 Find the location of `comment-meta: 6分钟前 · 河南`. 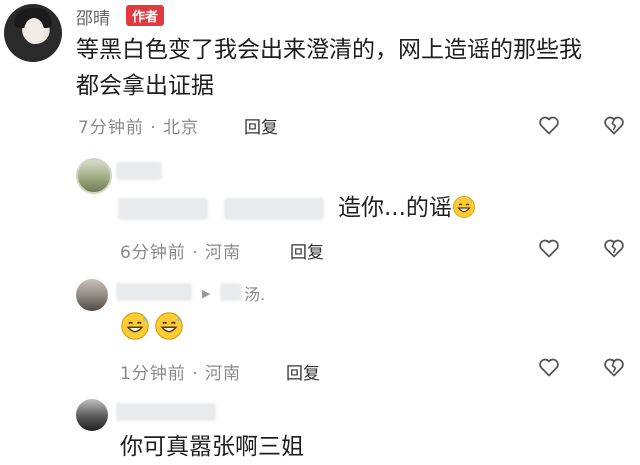

comment-meta: 6分钟前 · 河南 is located at coordinates (181, 253).